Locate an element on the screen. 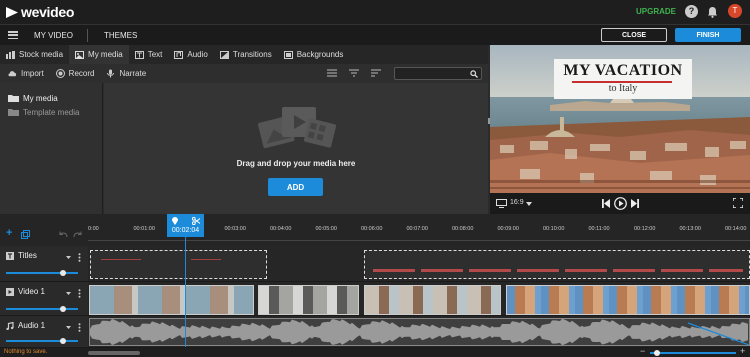 Image resolution: width=750 pixels, height=357 pixels. status-bar: Nothing to save. − + is located at coordinates (375, 351).